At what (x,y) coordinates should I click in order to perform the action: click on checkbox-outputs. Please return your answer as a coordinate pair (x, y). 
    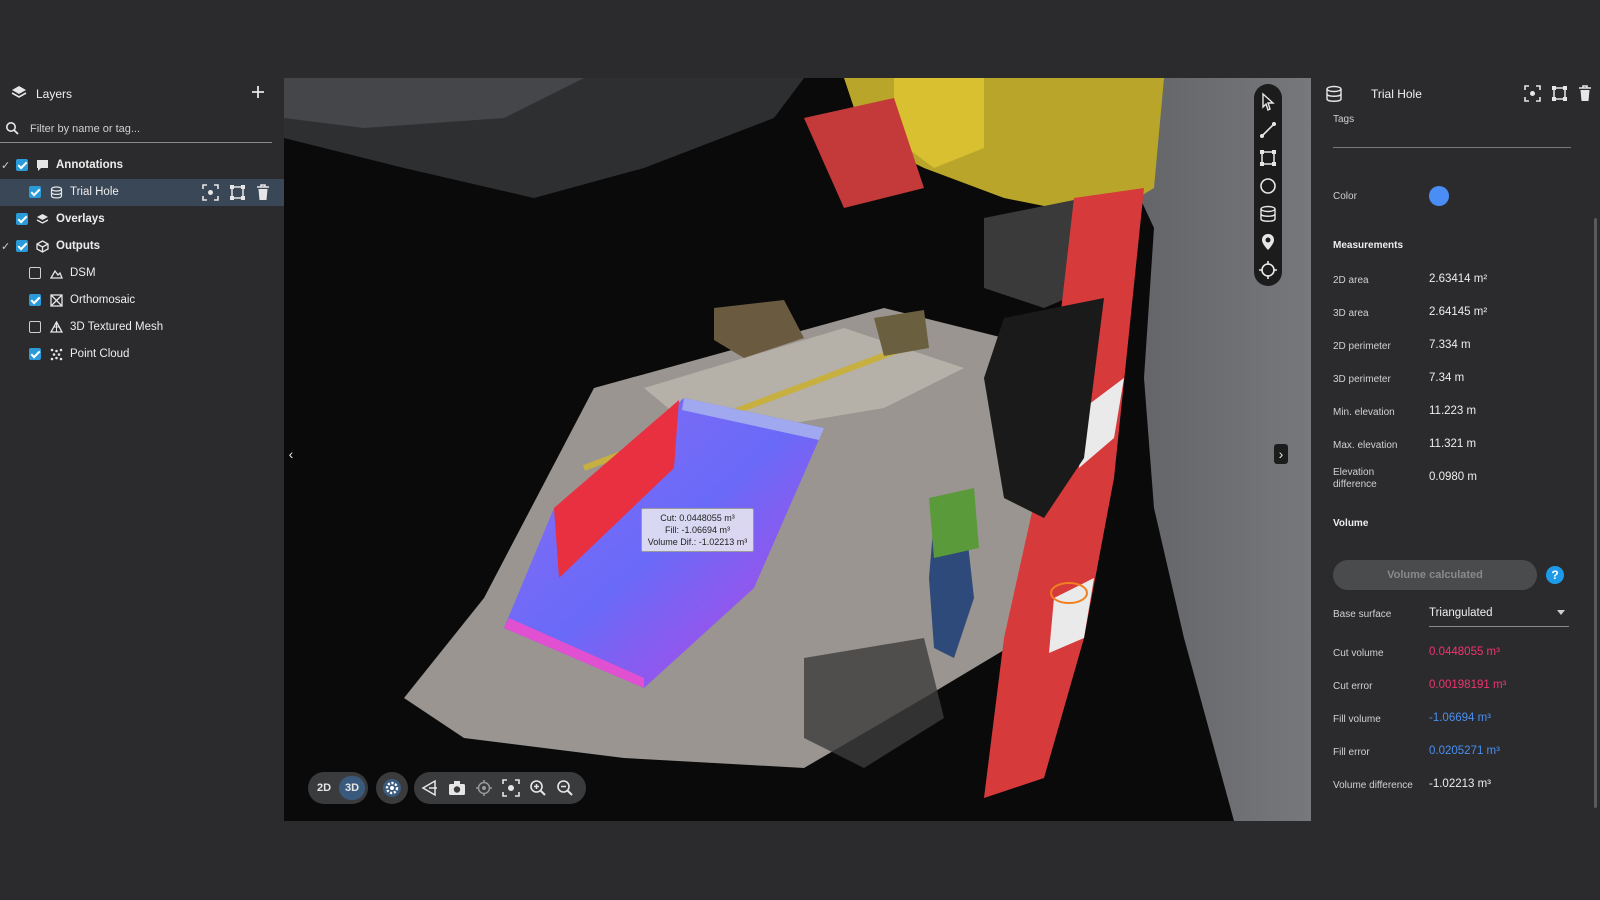
    Looking at the image, I should click on (22, 246).